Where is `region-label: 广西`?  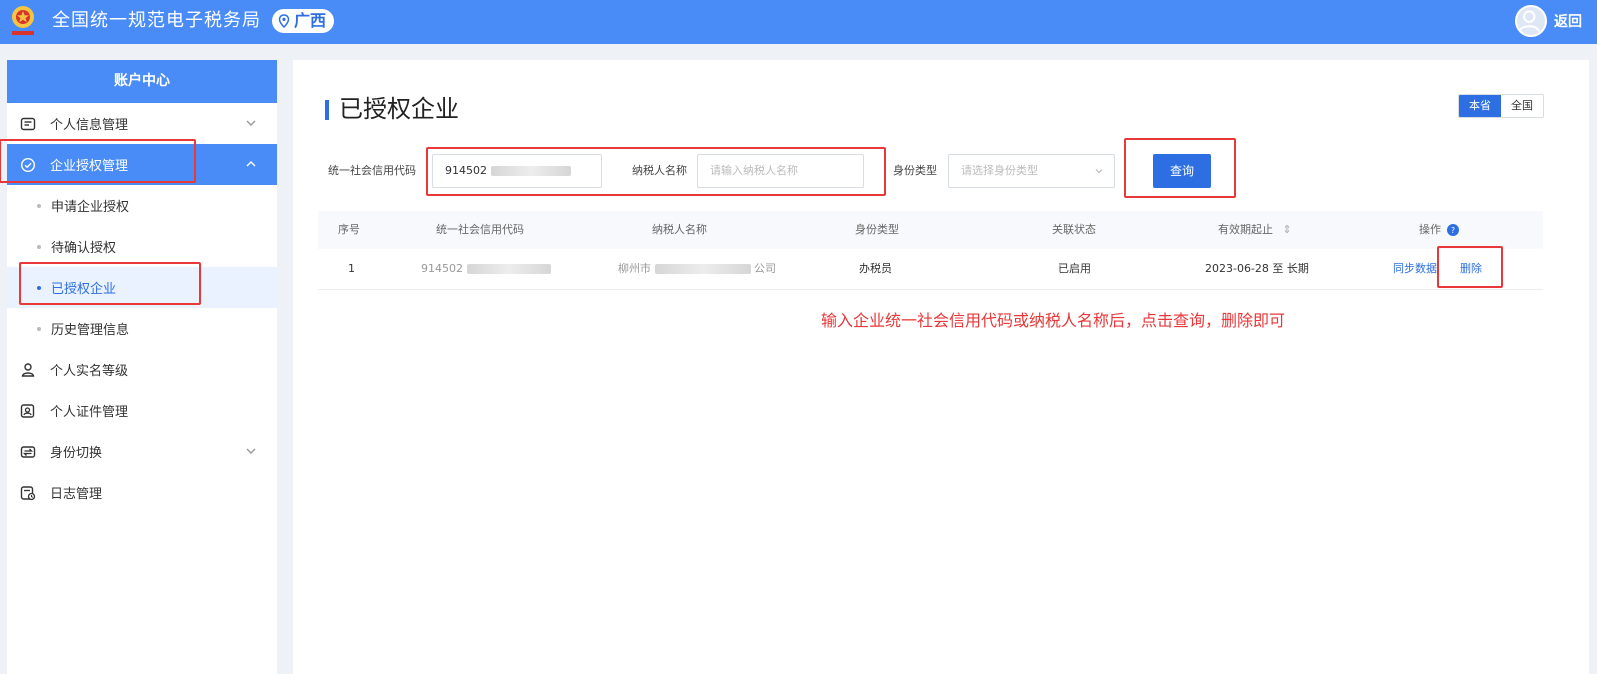
region-label: 广西 is located at coordinates (310, 20).